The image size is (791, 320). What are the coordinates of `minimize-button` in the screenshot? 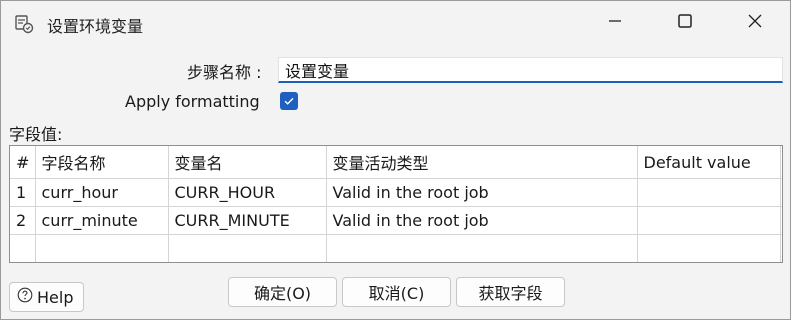 It's located at (615, 23).